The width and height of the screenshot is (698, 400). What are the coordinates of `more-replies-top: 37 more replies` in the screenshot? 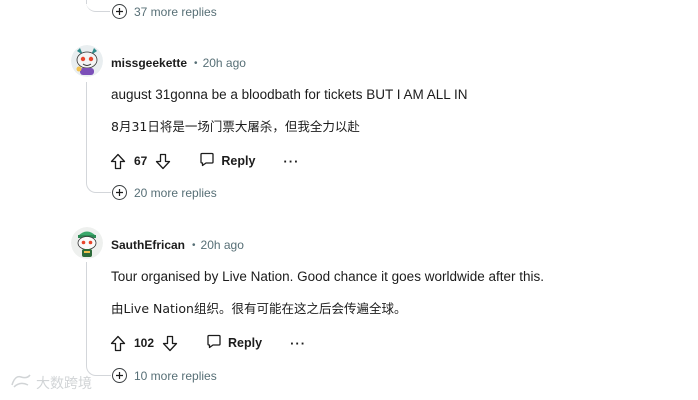 It's located at (164, 11).